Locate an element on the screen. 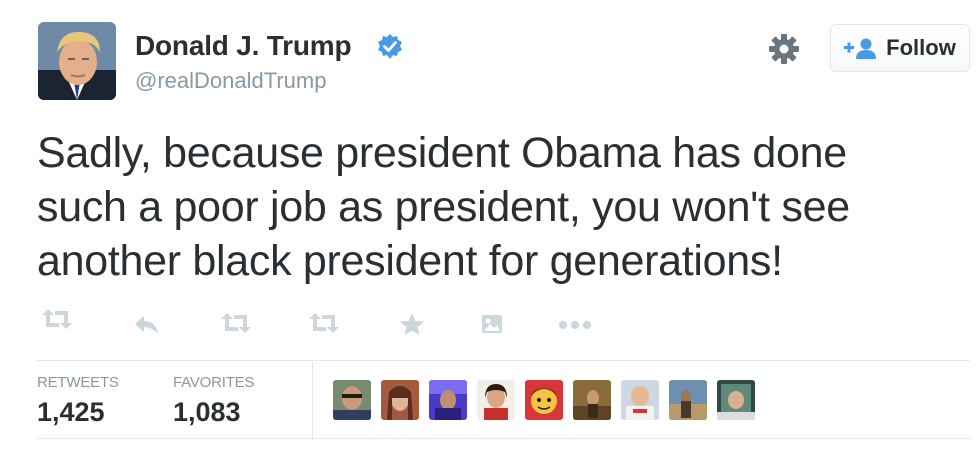  retweets-count: 1,425 is located at coordinates (71, 412).